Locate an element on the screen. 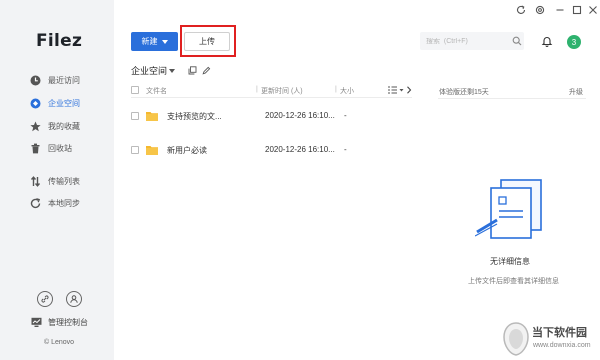 Image resolution: width=600 pixels, height=360 pixels. sidebar-item-label: 传输列表 is located at coordinates (64, 181).